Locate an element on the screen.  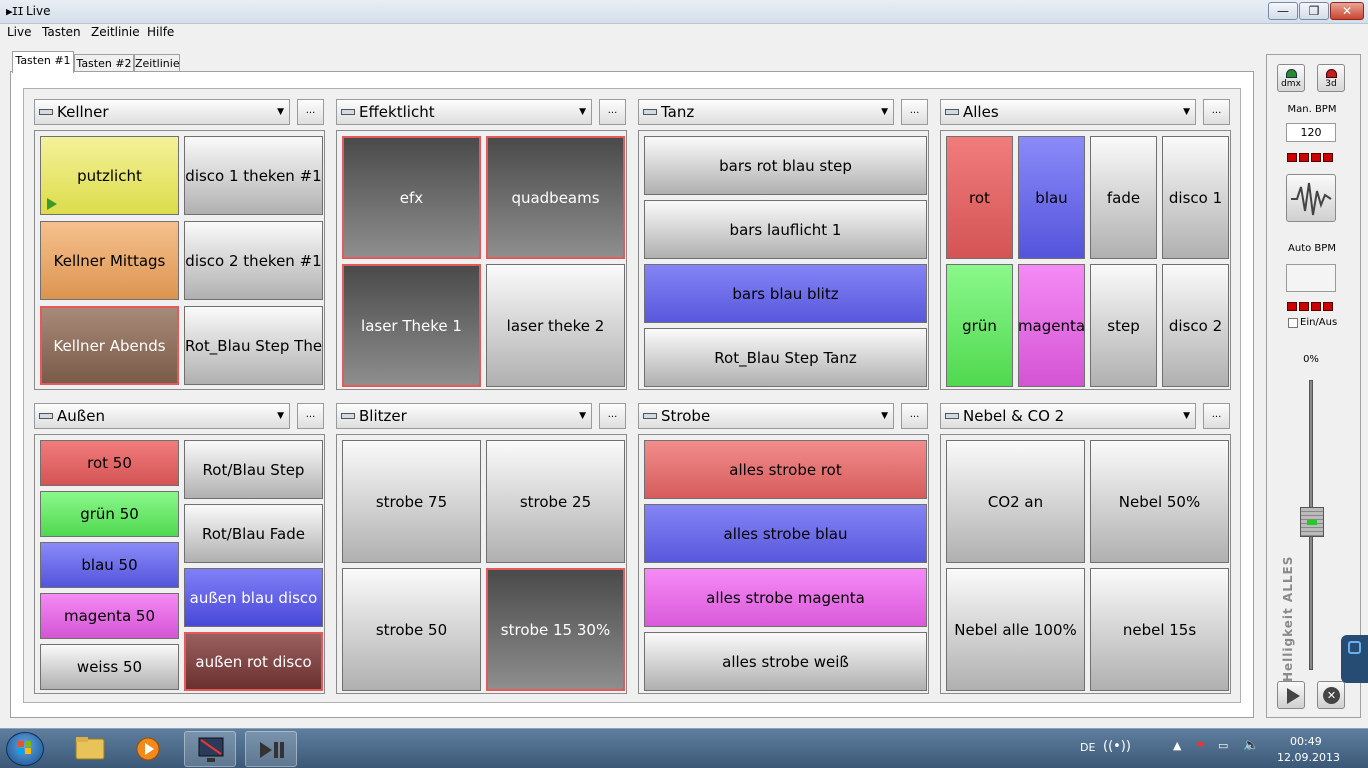
cue-button: disco 2 is located at coordinates (1195, 325).